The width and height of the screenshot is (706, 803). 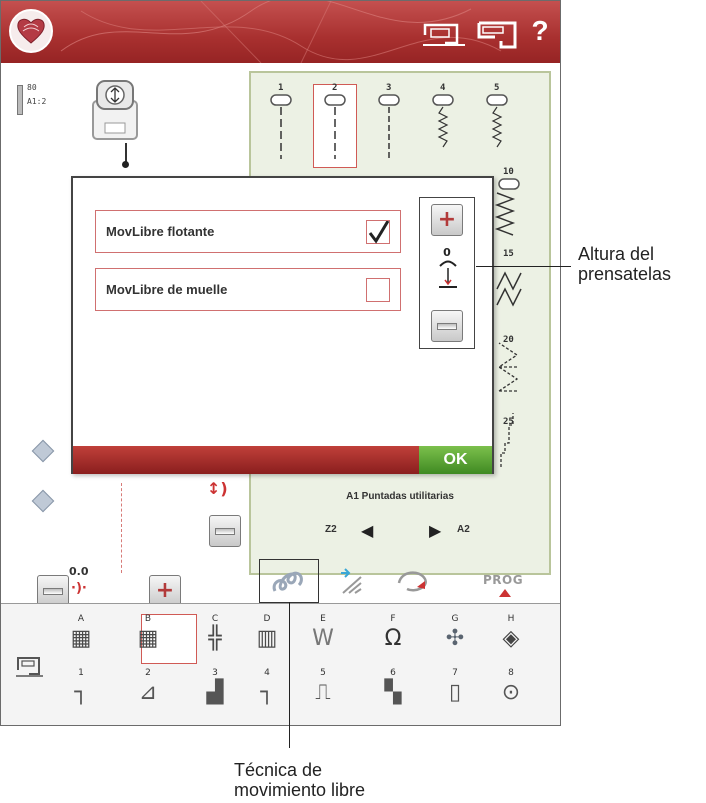 I want to click on presser-foot-8: 8 ⊙, so click(x=511, y=695).